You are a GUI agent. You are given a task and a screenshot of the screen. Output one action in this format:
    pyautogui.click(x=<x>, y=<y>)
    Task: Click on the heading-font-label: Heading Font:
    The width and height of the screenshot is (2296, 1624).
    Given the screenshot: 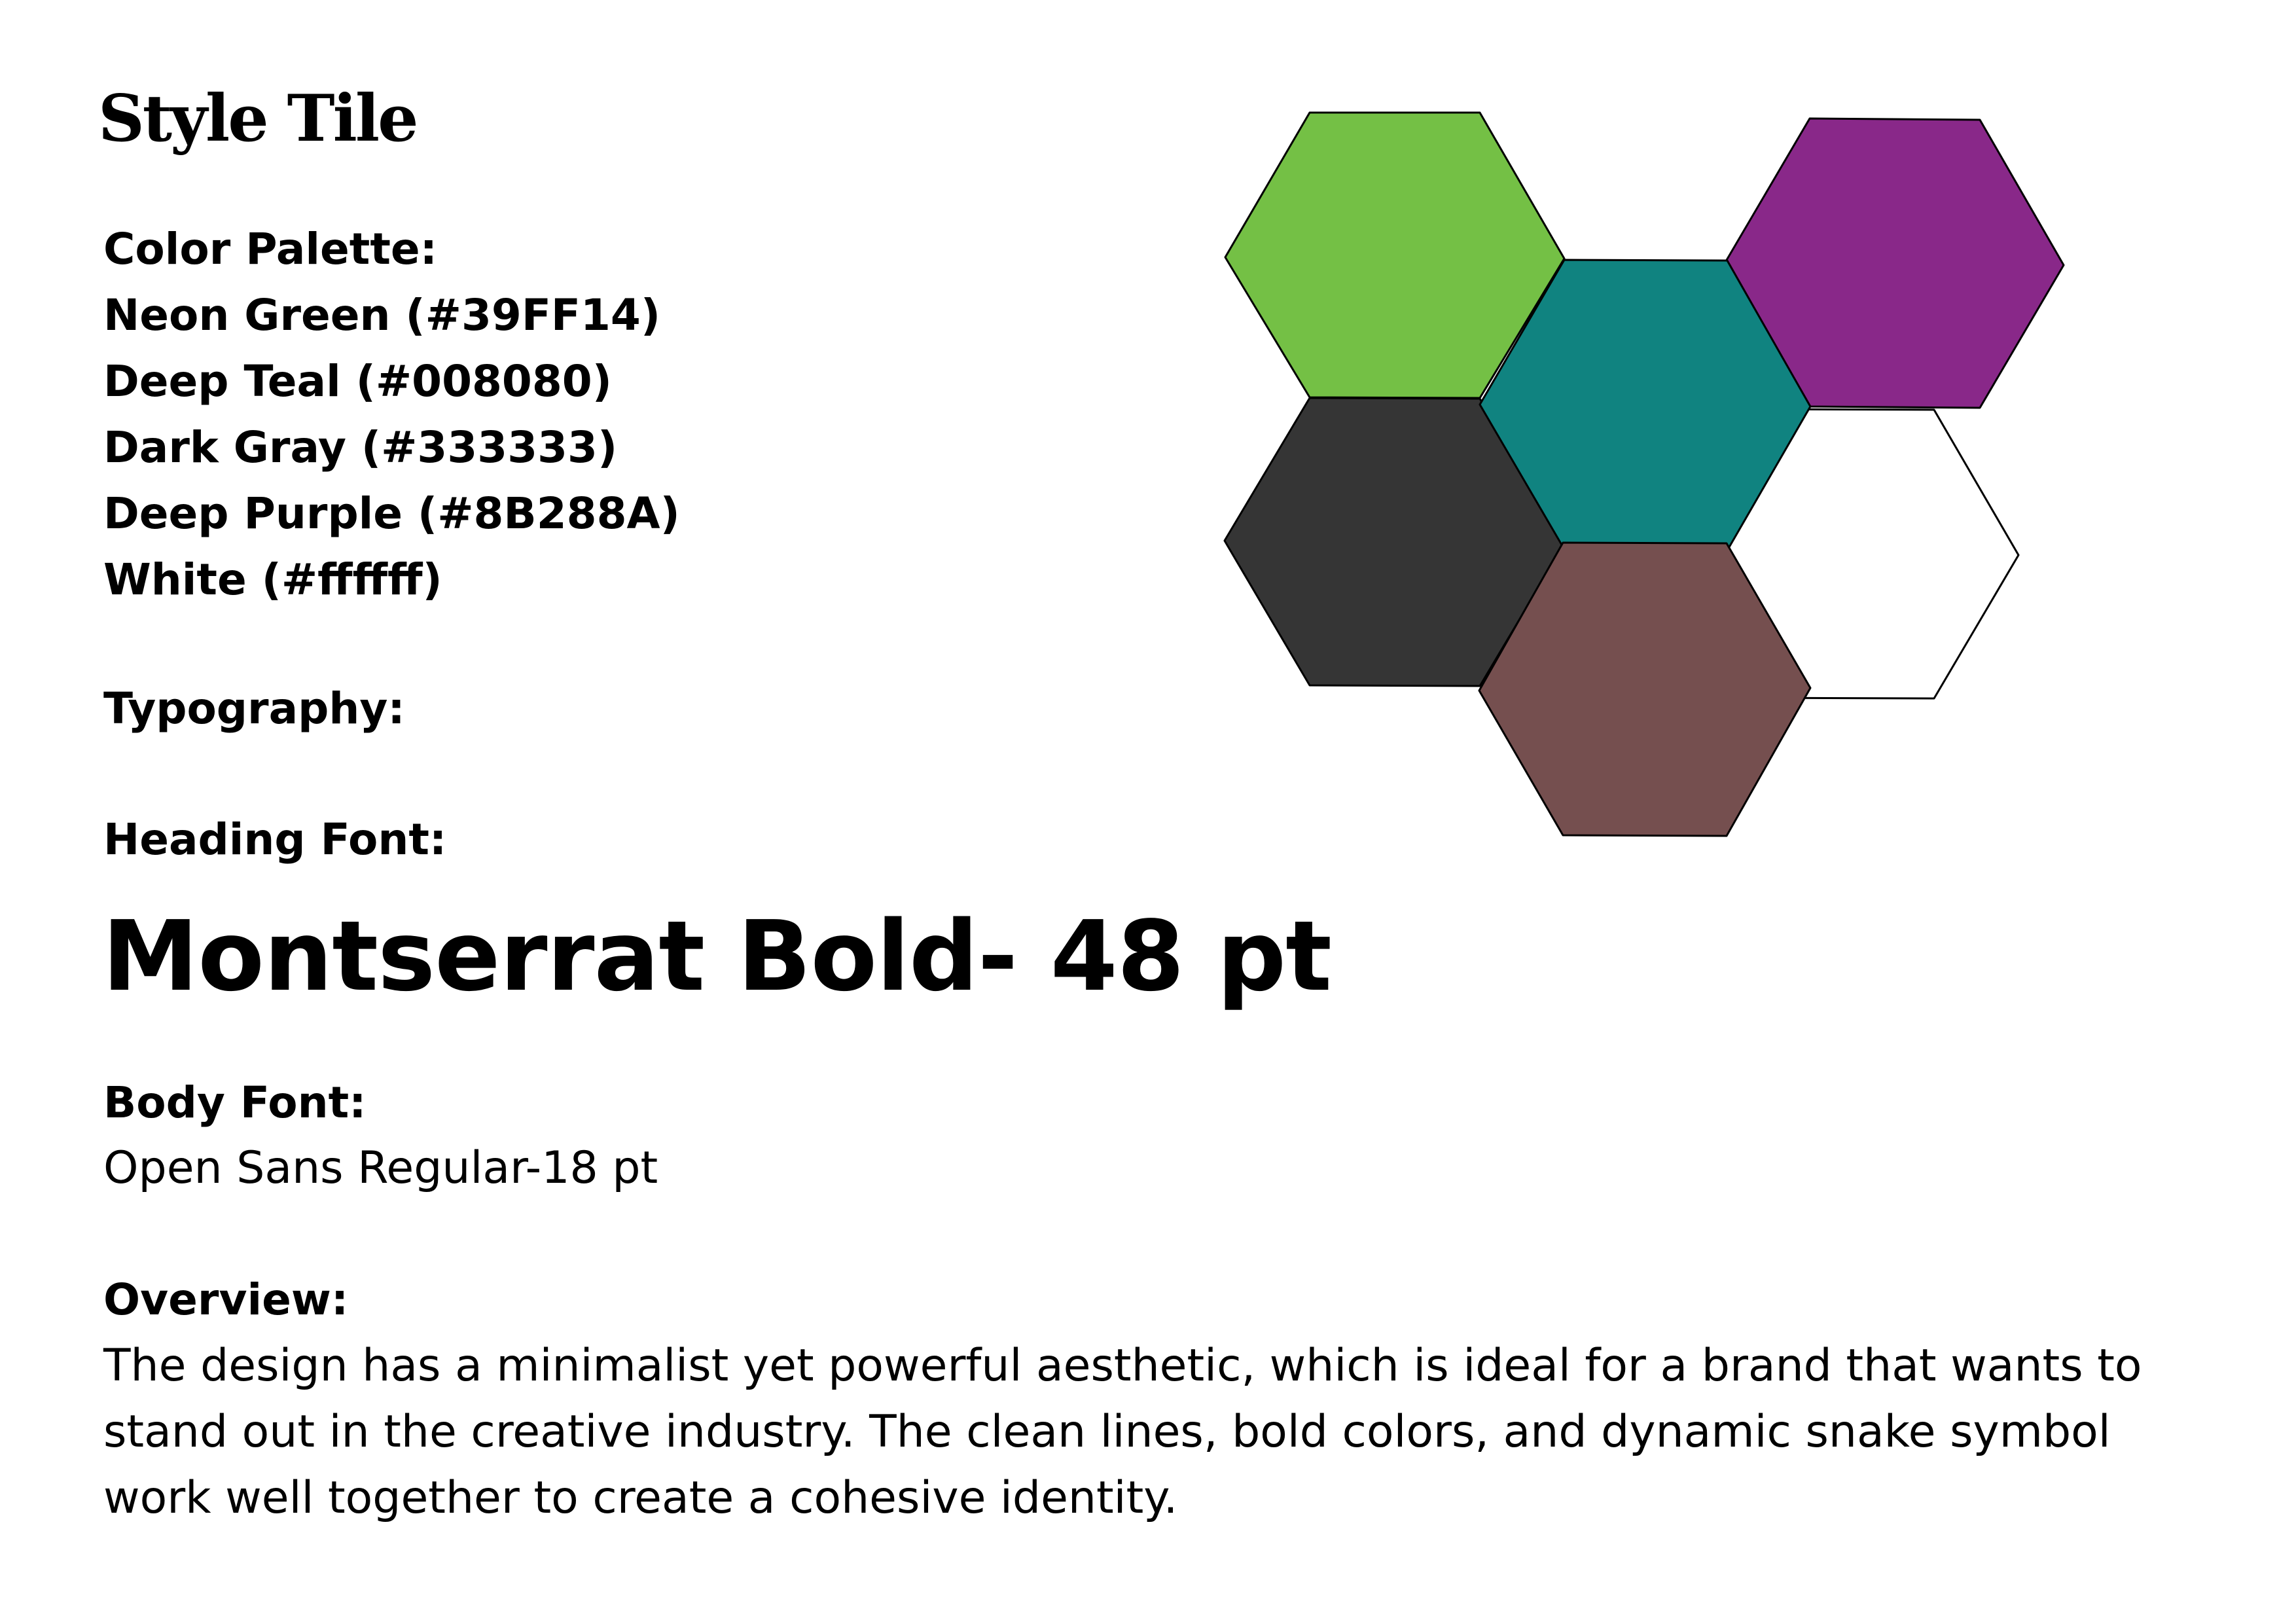 What is the action you would take?
    pyautogui.click(x=275, y=839)
    